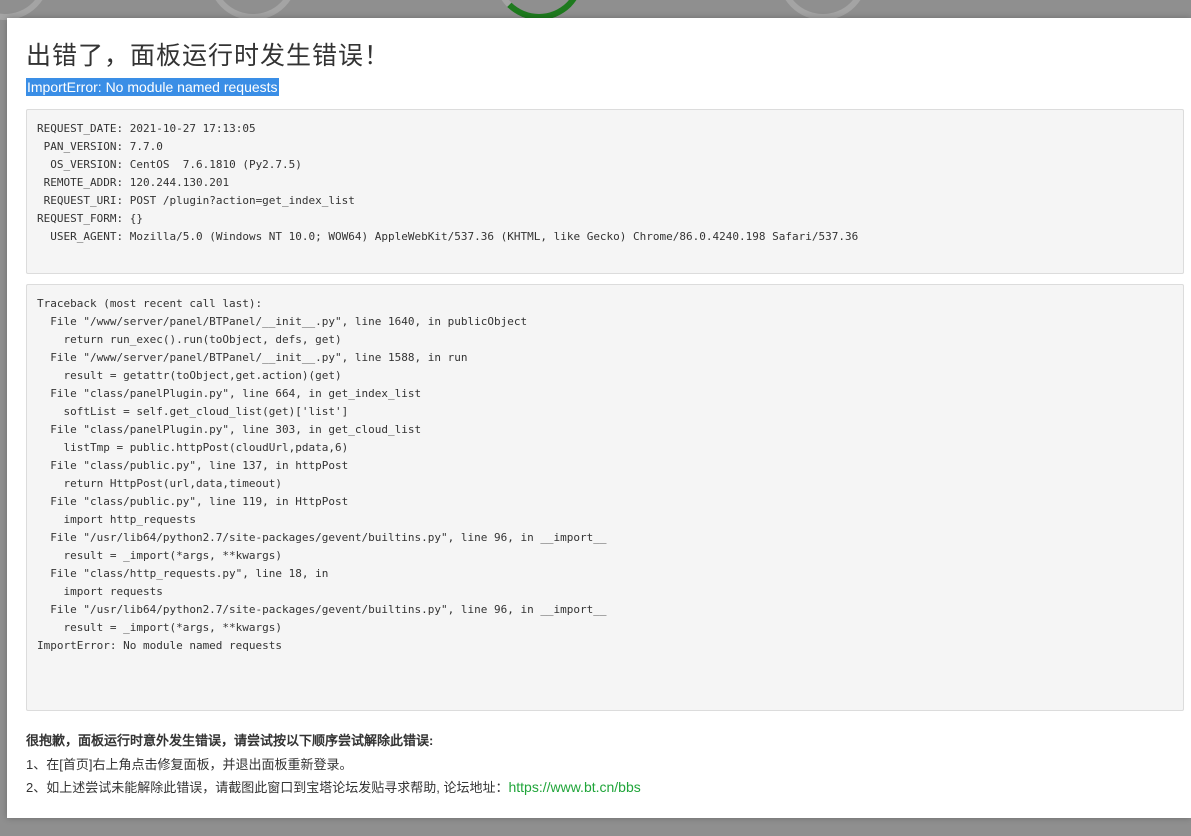 The height and width of the screenshot is (836, 1191). What do you see at coordinates (83, 164) in the screenshot?
I see `env-key: OS_VERSION` at bounding box center [83, 164].